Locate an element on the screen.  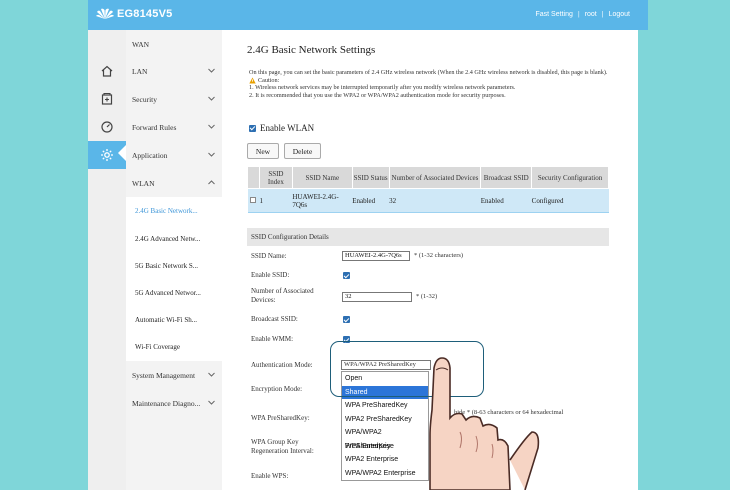
menu-item-label: LAN is located at coordinates (140, 71).